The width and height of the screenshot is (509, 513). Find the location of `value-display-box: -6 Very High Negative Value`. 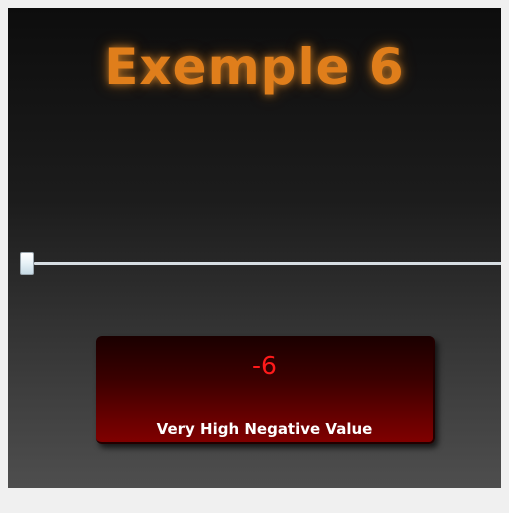

value-display-box: -6 Very High Negative Value is located at coordinates (265, 390).